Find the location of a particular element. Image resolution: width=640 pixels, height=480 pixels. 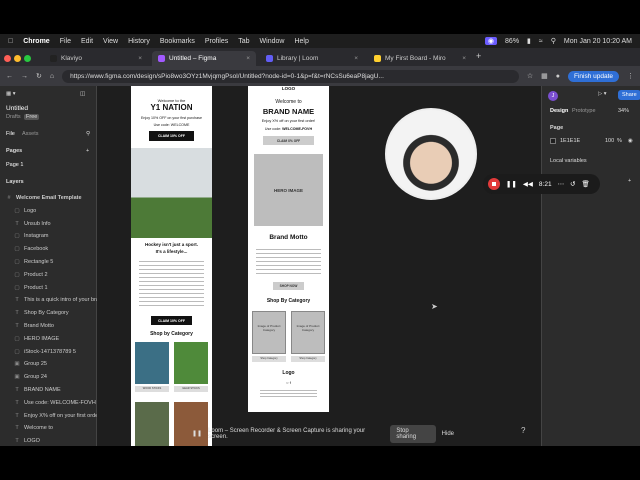

layer-item: T Shop By Category is located at coordinates (41, 313).